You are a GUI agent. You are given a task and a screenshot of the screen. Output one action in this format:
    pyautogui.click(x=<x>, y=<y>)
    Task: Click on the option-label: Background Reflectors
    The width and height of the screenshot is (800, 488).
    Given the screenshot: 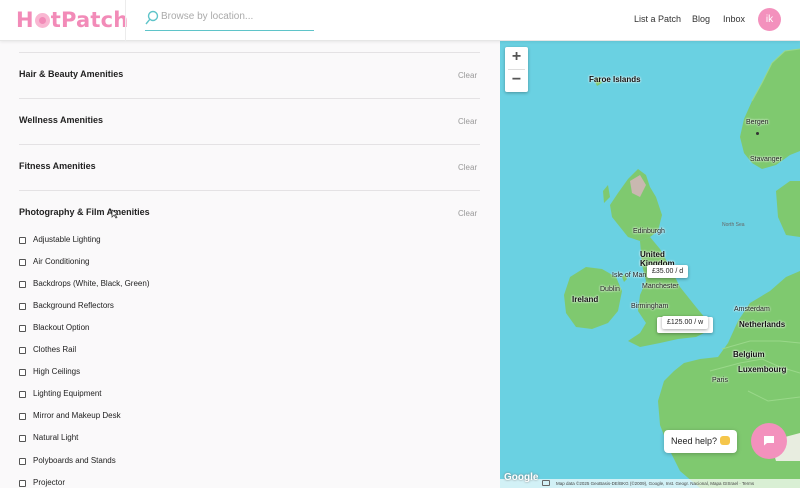 What is the action you would take?
    pyautogui.click(x=73, y=305)
    